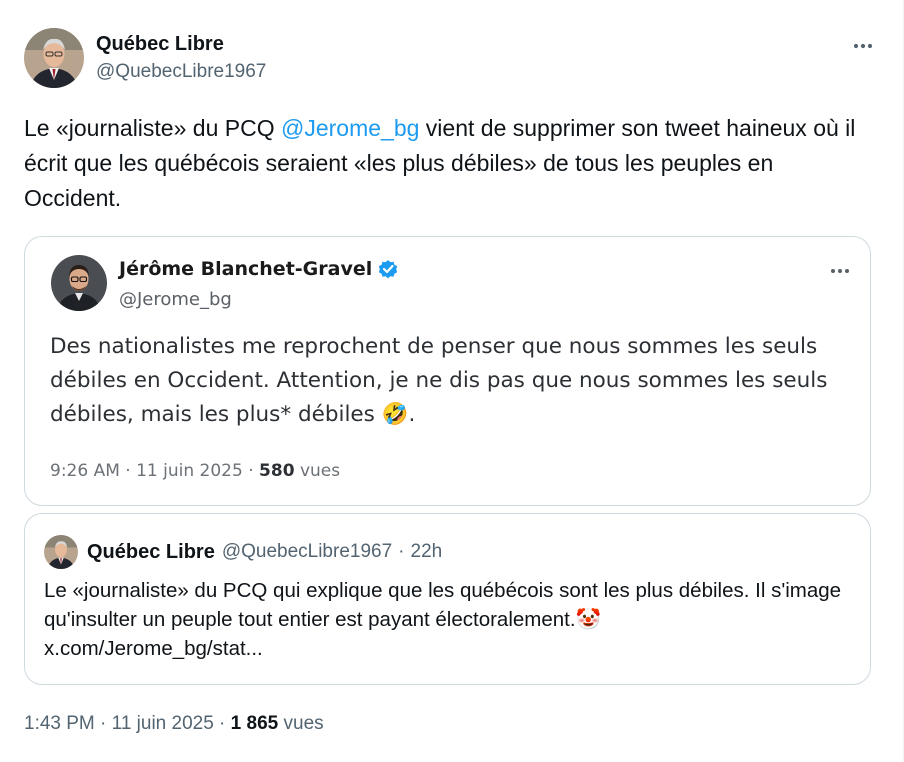  Describe the element at coordinates (259, 284) in the screenshot. I see `quoted-author-block: Jérôme Blanchet-Gravel @Jerome_bg` at that location.